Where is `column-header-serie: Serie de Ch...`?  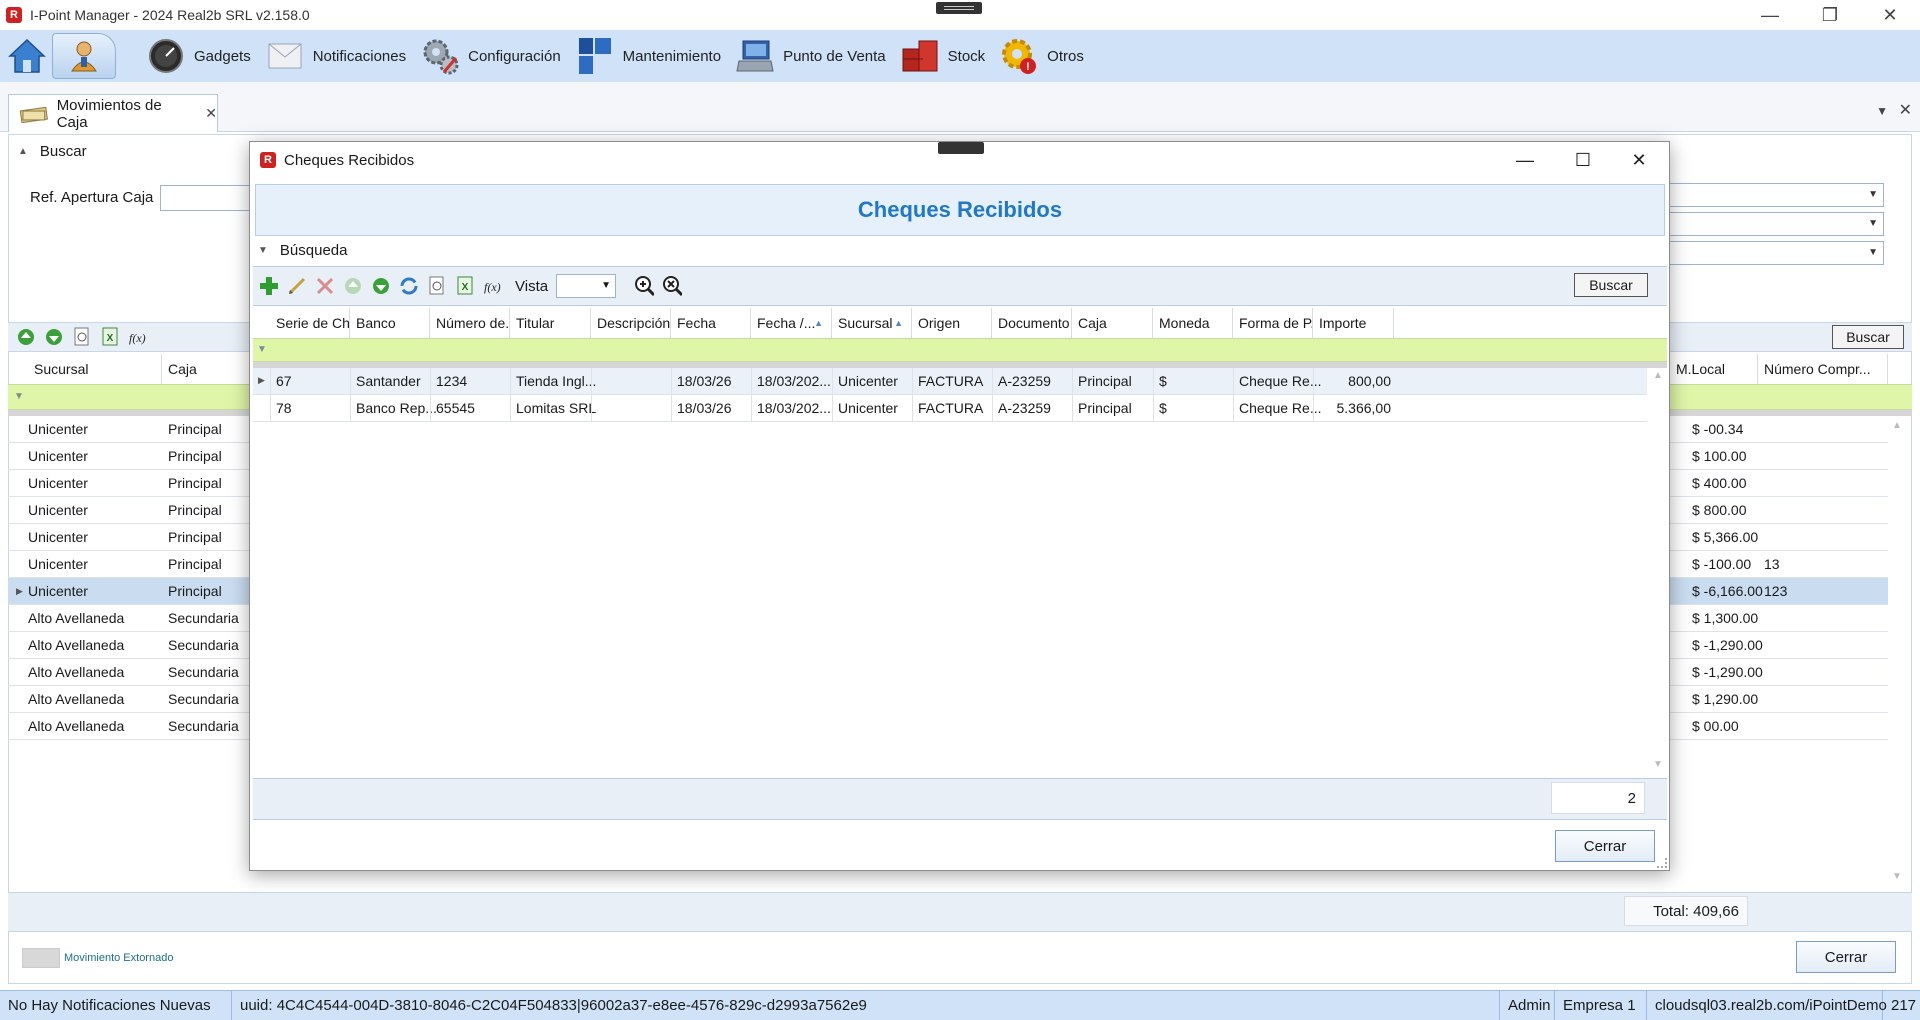 column-header-serie: Serie de Ch... is located at coordinates (310, 323).